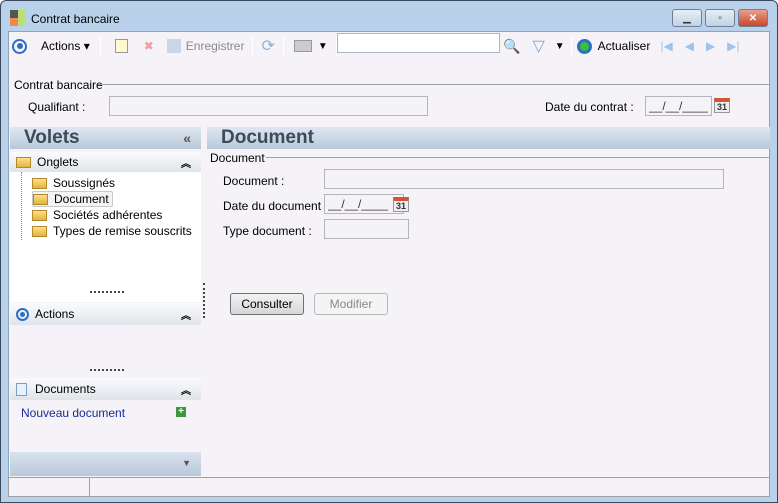 The height and width of the screenshot is (503, 778). I want to click on refresh-icon, so click(584, 46).